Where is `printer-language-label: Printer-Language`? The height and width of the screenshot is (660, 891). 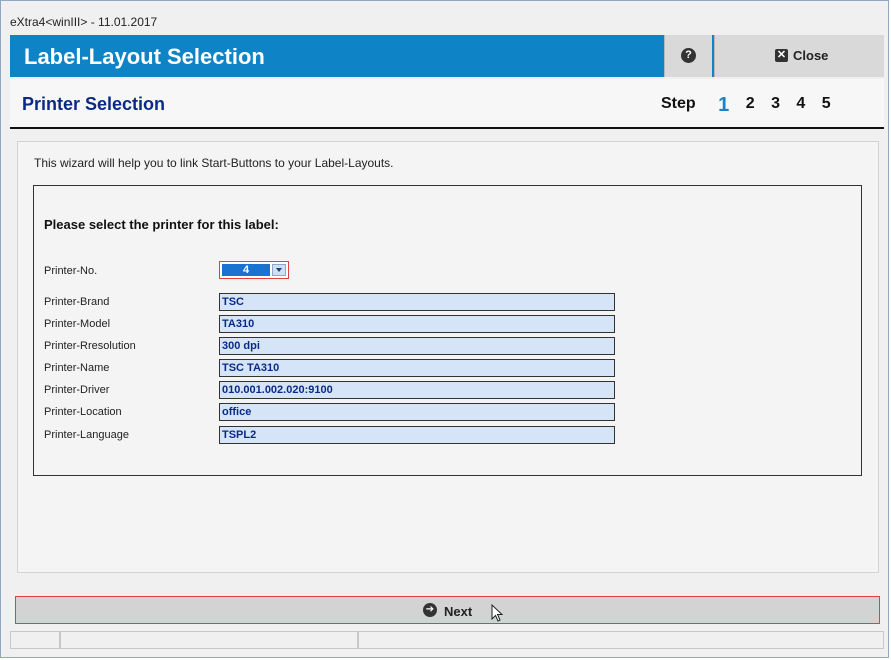 printer-language-label: Printer-Language is located at coordinates (87, 435).